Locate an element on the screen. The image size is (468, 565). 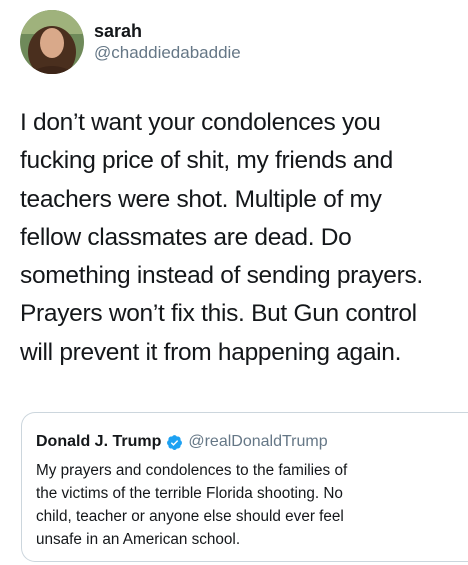
tweet-text-line: fucking price of shit, my friends and is located at coordinates (206, 161).